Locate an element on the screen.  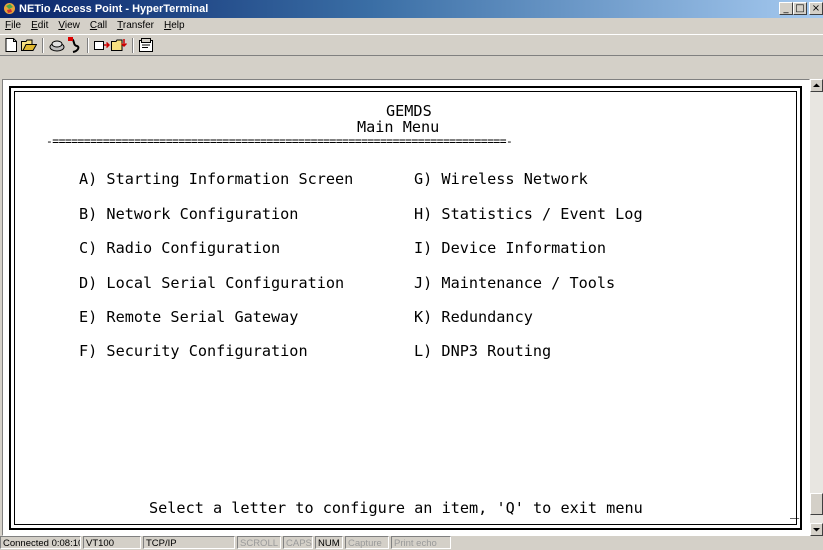
toolbar-group-transfer is located at coordinates (110, 45).